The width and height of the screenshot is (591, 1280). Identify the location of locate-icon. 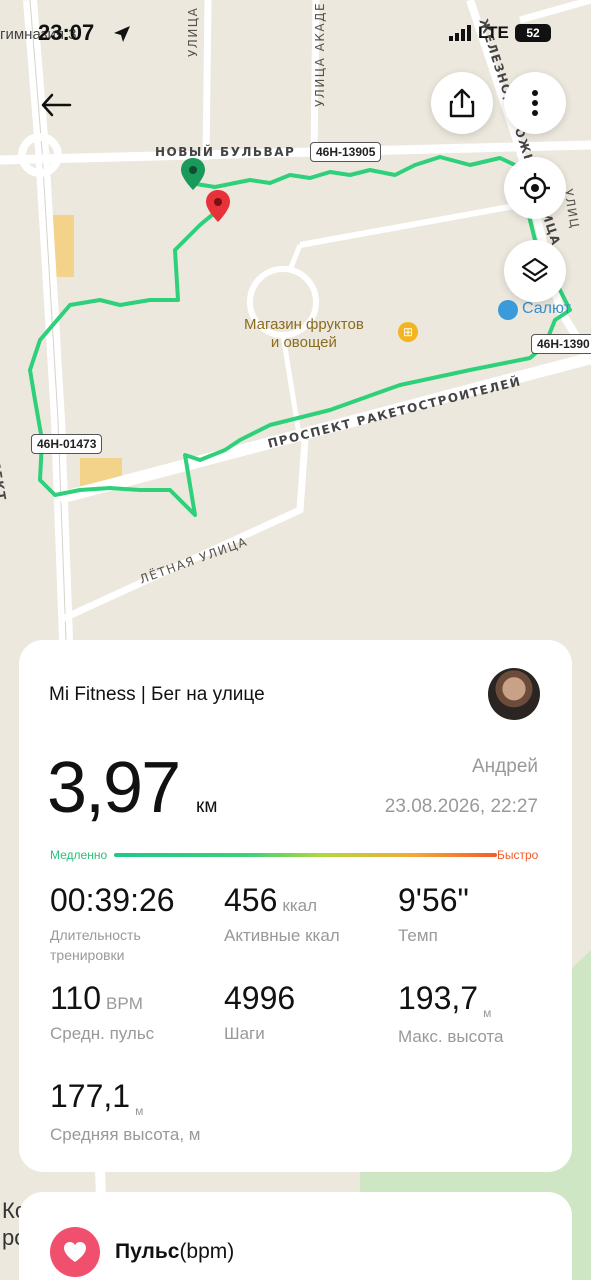
(535, 188).